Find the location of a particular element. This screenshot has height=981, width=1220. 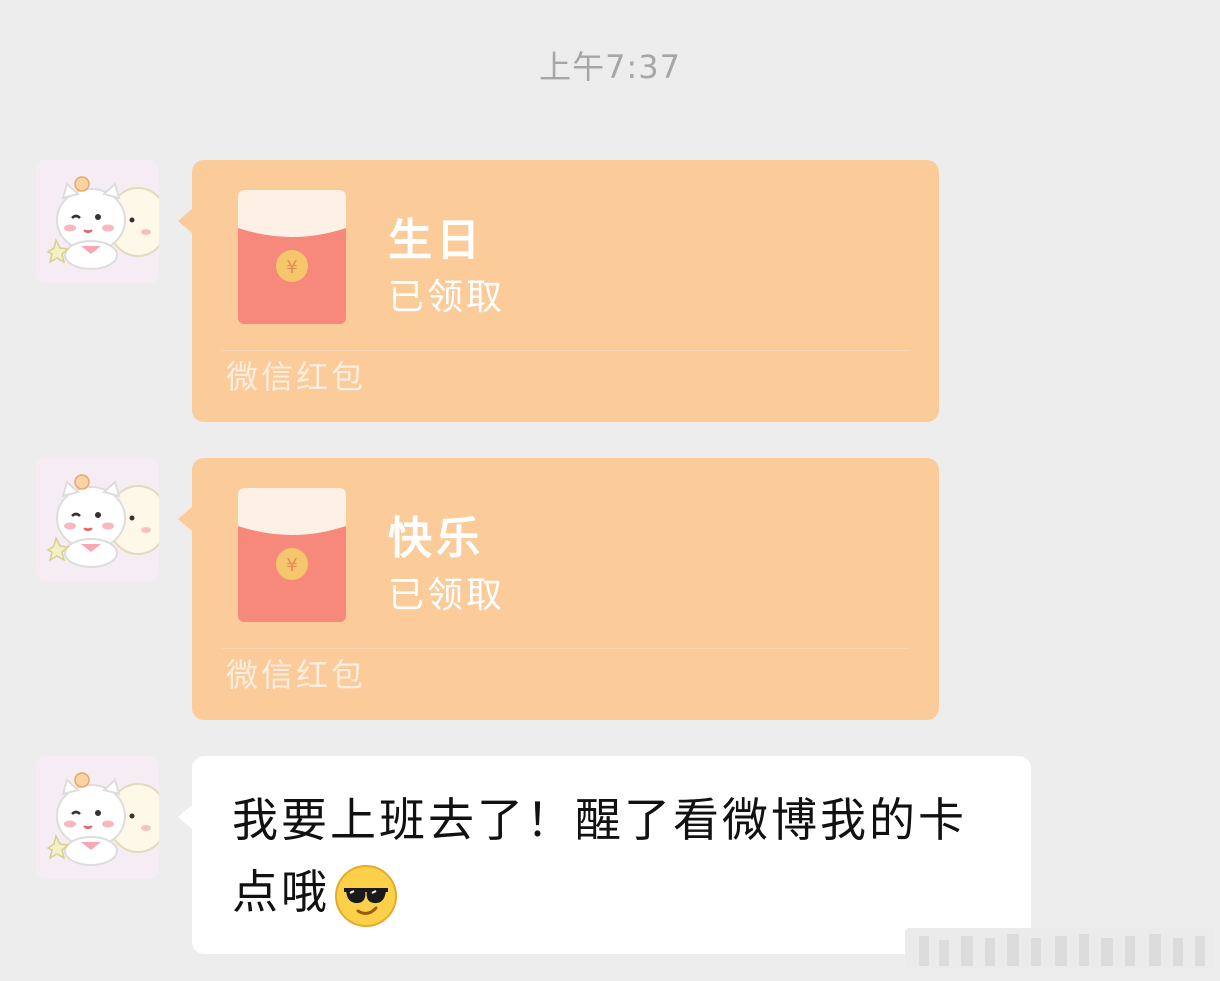

watermark is located at coordinates (1060, 944).